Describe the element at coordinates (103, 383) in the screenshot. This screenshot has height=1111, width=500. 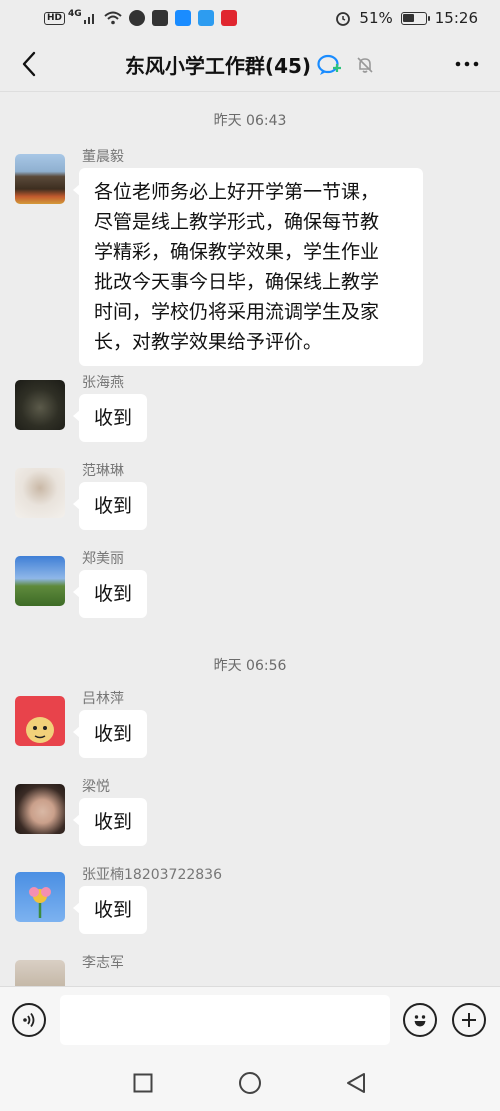
I see `sender-name: 张海燕` at that location.